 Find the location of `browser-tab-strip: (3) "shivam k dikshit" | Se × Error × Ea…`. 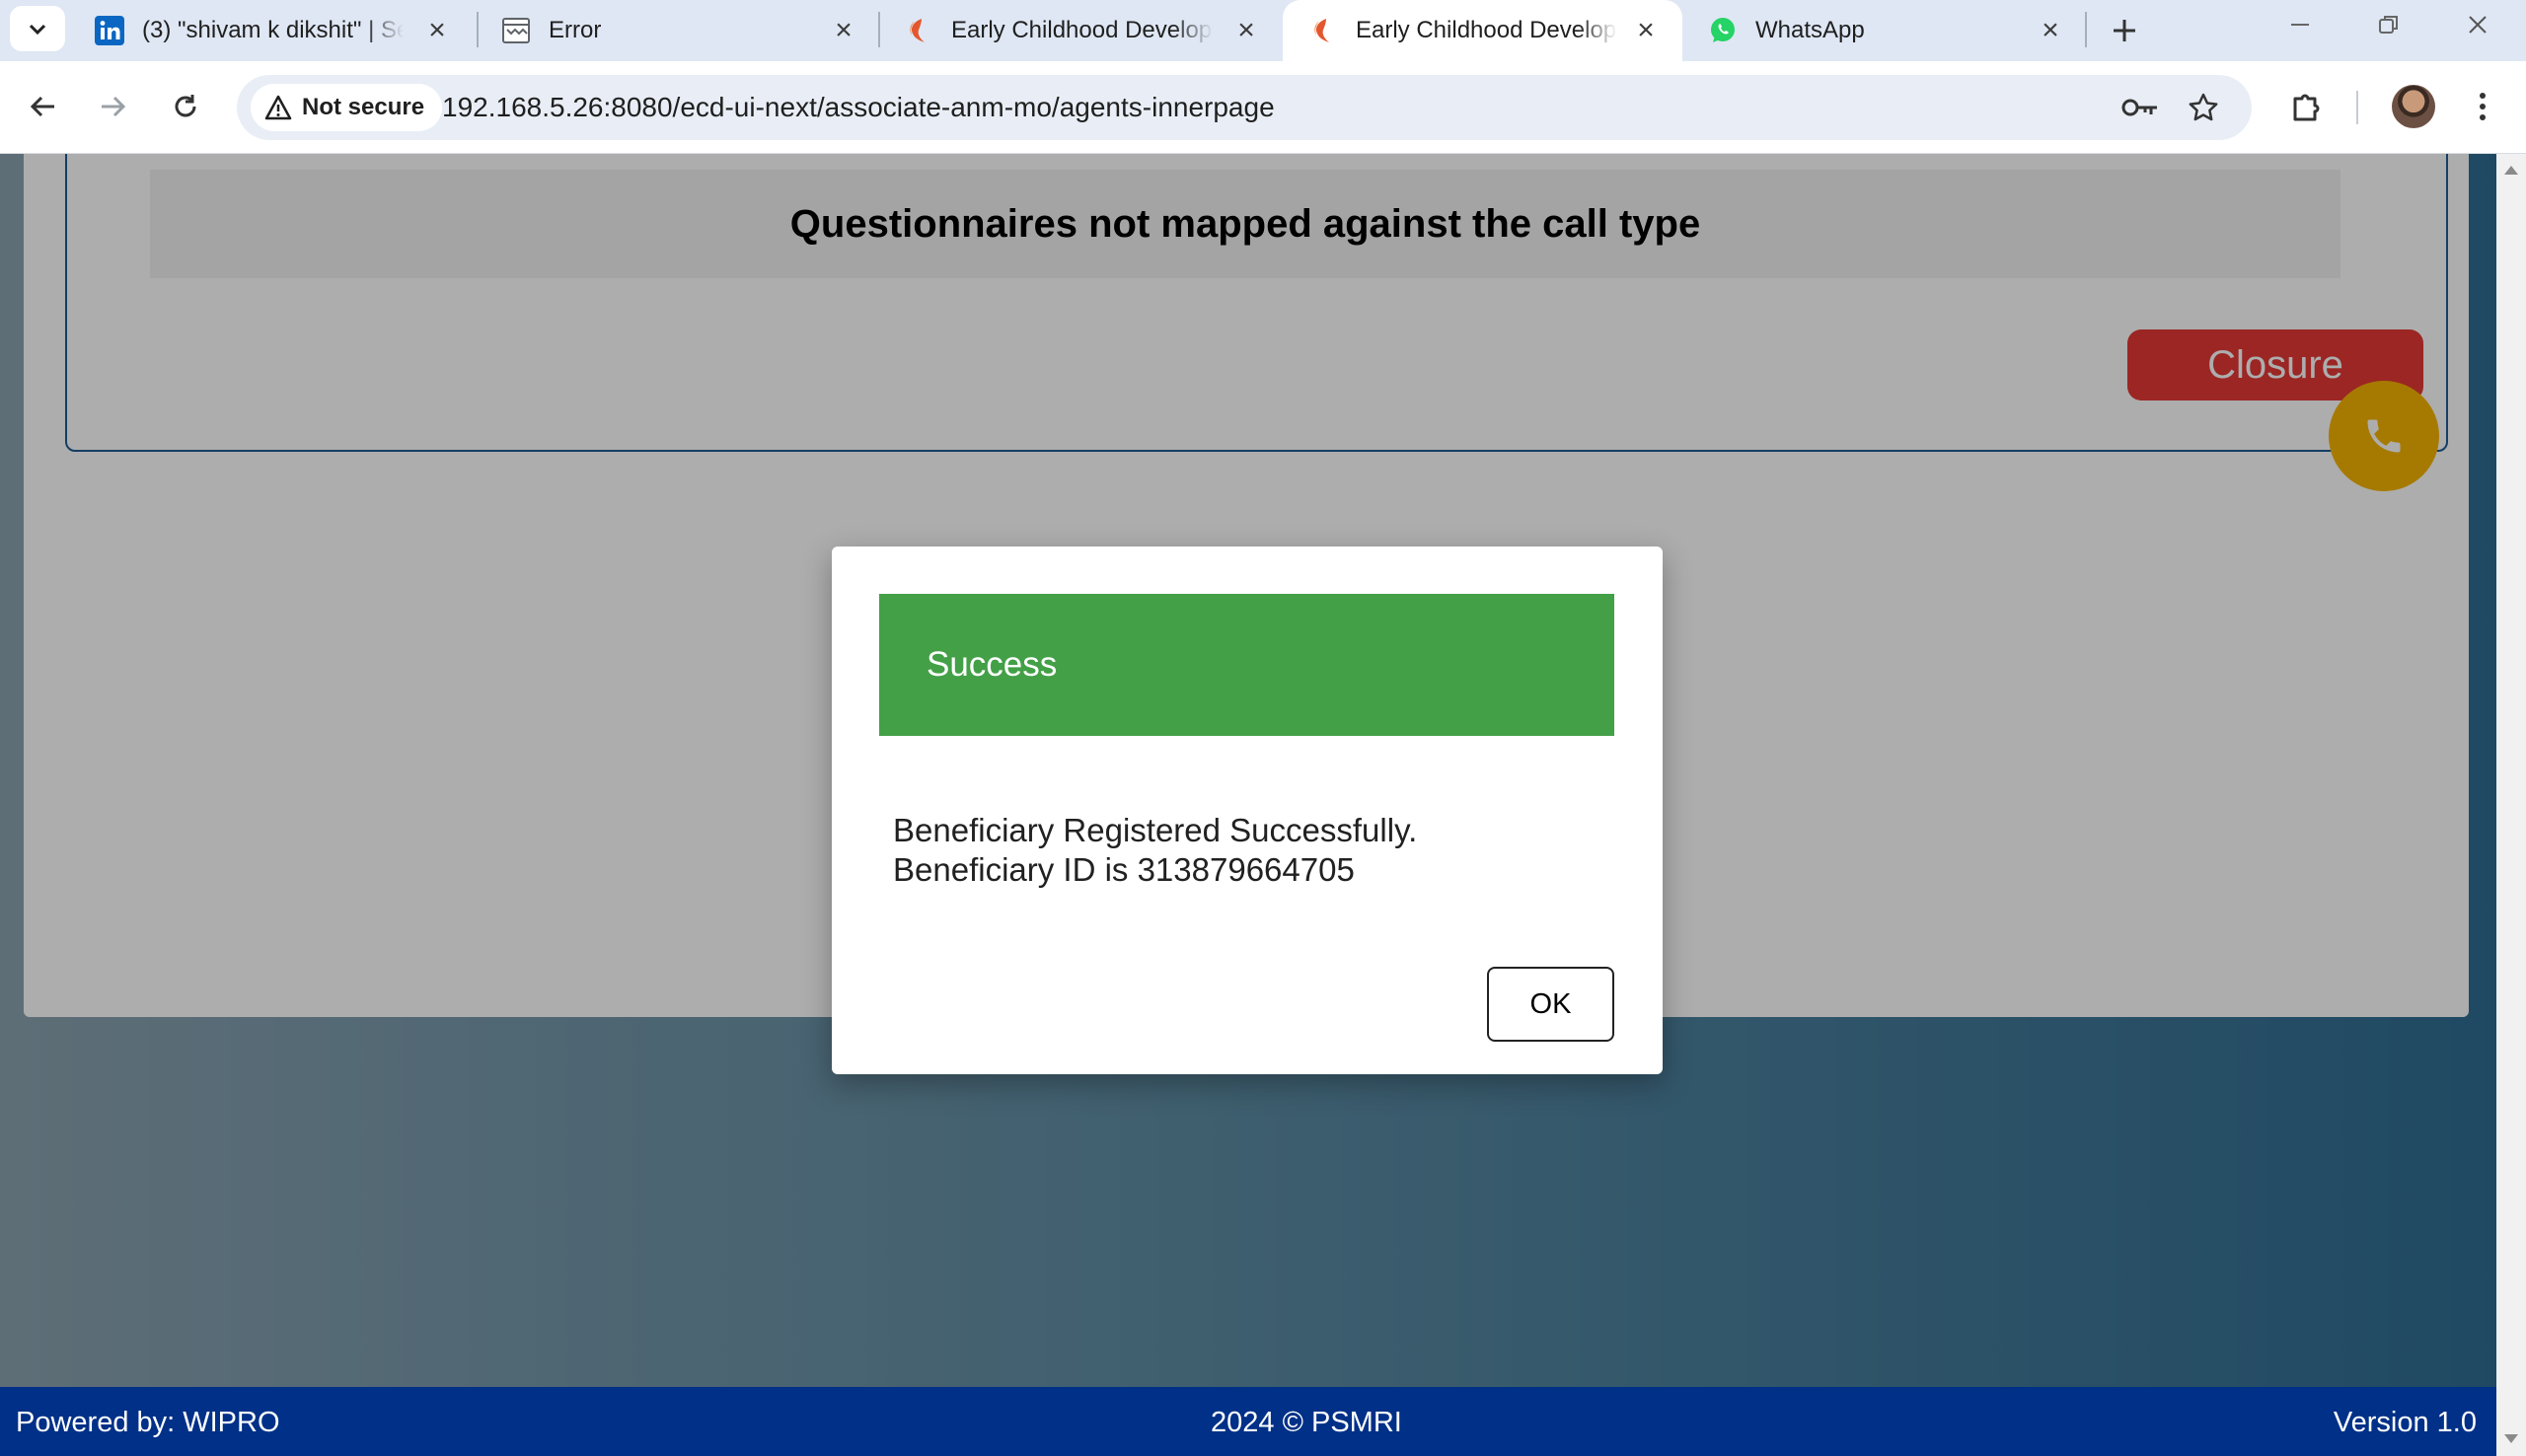

browser-tab-strip: (3) "shivam k dikshit" | Se × Error × Ea… is located at coordinates (1263, 30).